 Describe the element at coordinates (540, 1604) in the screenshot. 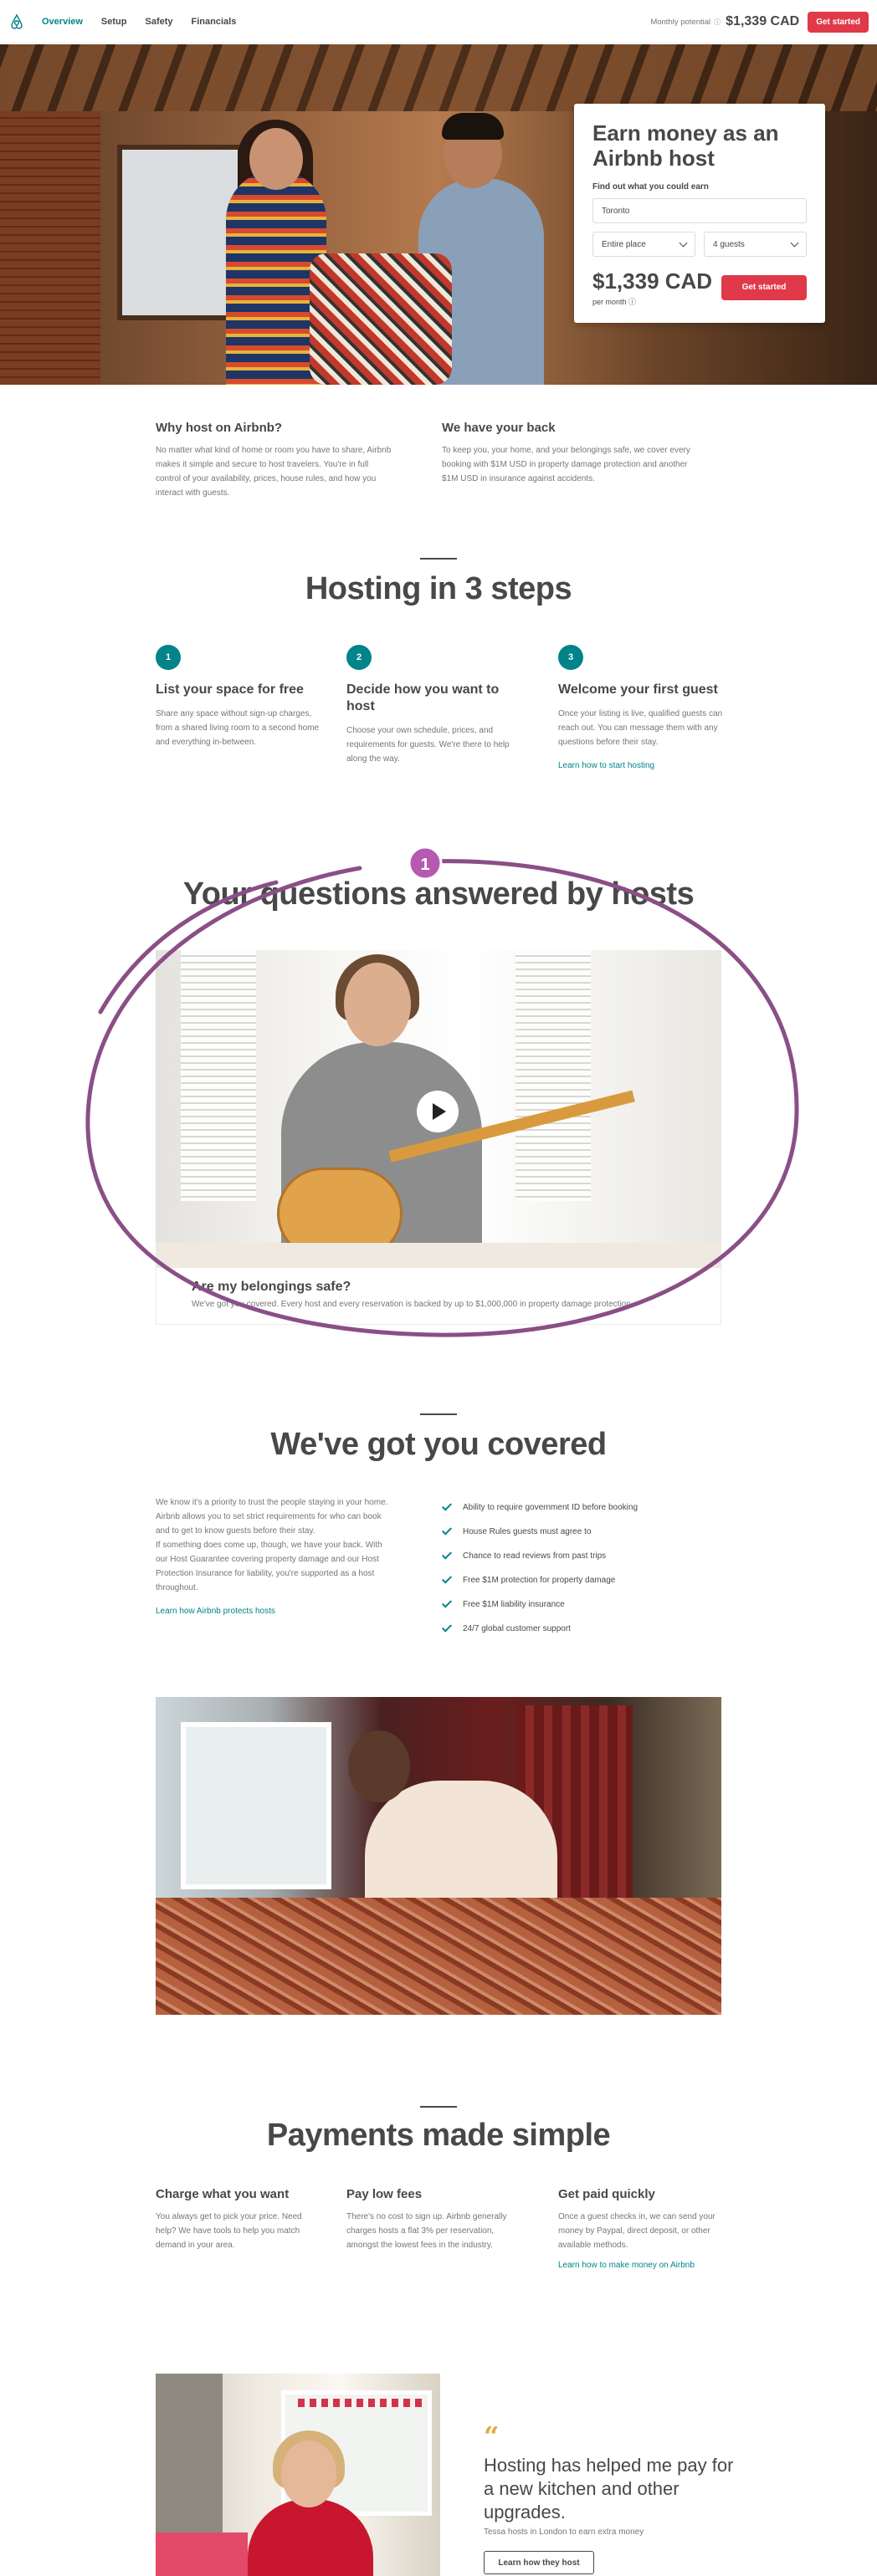

I see `list-item: Free $1M liability insurance` at that location.